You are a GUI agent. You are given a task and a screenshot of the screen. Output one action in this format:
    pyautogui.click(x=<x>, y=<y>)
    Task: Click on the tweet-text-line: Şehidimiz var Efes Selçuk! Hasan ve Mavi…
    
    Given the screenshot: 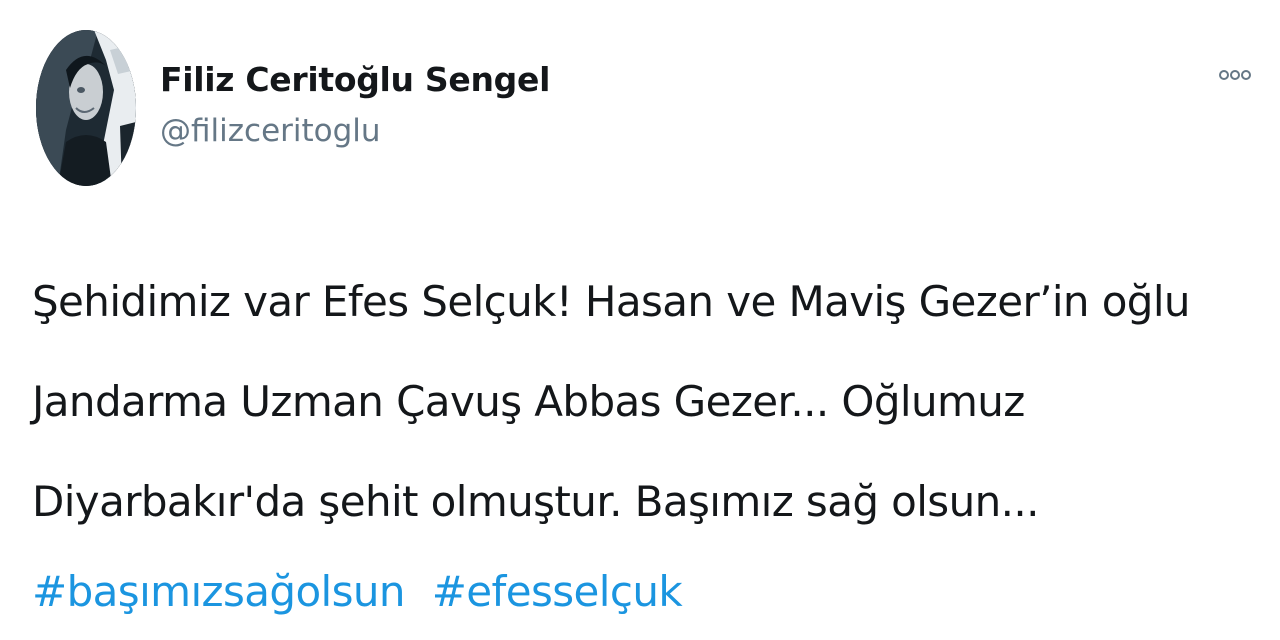 What is the action you would take?
    pyautogui.click(x=611, y=301)
    